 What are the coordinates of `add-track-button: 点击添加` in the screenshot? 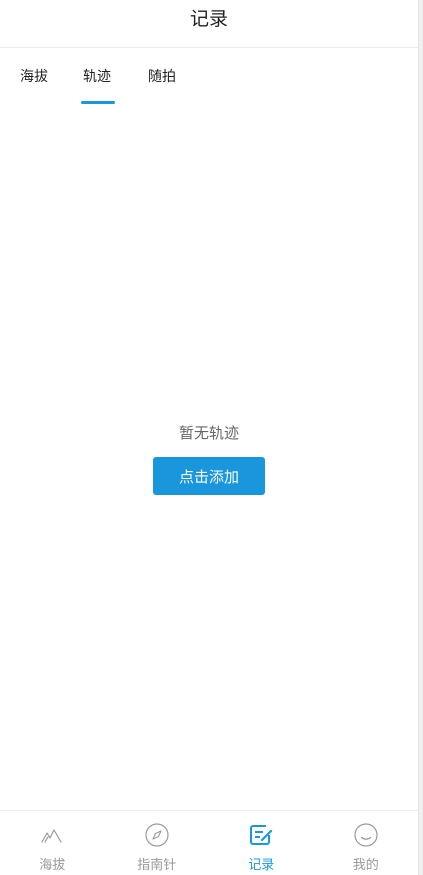 It's located at (209, 476).